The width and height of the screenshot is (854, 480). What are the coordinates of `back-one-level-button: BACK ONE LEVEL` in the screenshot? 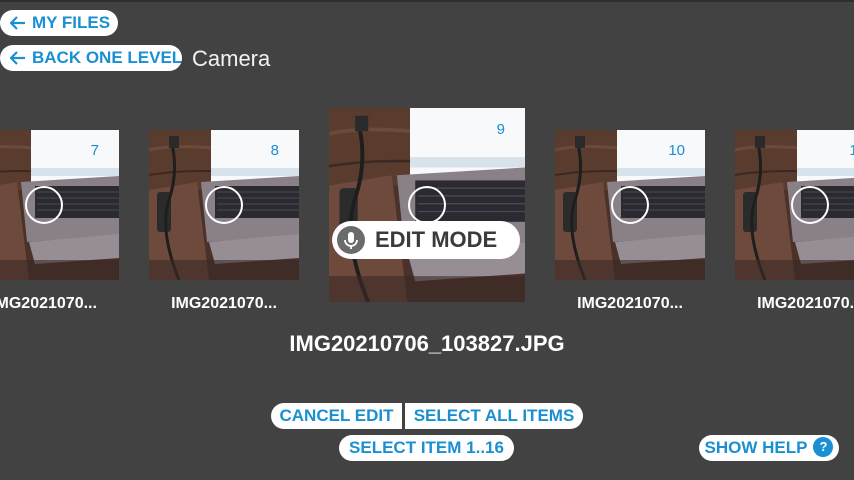 It's located at (91, 58).